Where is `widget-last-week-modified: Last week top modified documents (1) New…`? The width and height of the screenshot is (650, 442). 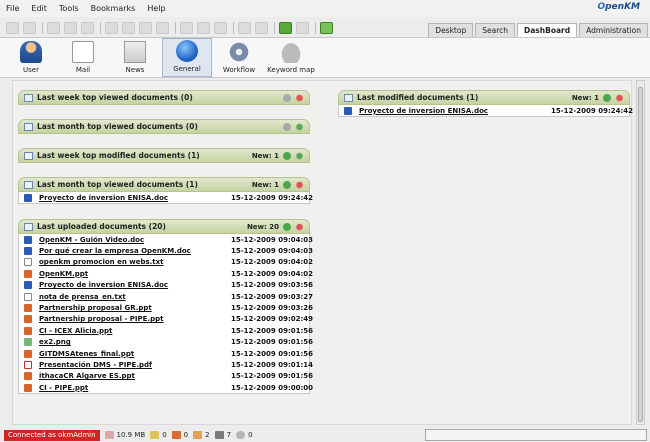
widget-last-week-modified: Last week top modified documents (1) New… is located at coordinates (164, 155).